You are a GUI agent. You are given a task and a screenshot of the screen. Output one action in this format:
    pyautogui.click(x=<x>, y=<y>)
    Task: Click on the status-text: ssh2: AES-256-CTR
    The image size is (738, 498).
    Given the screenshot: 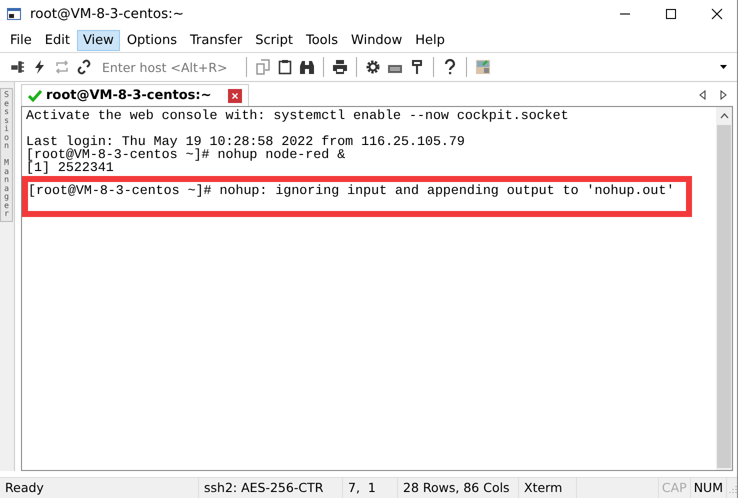 What is the action you would take?
    pyautogui.click(x=271, y=488)
    